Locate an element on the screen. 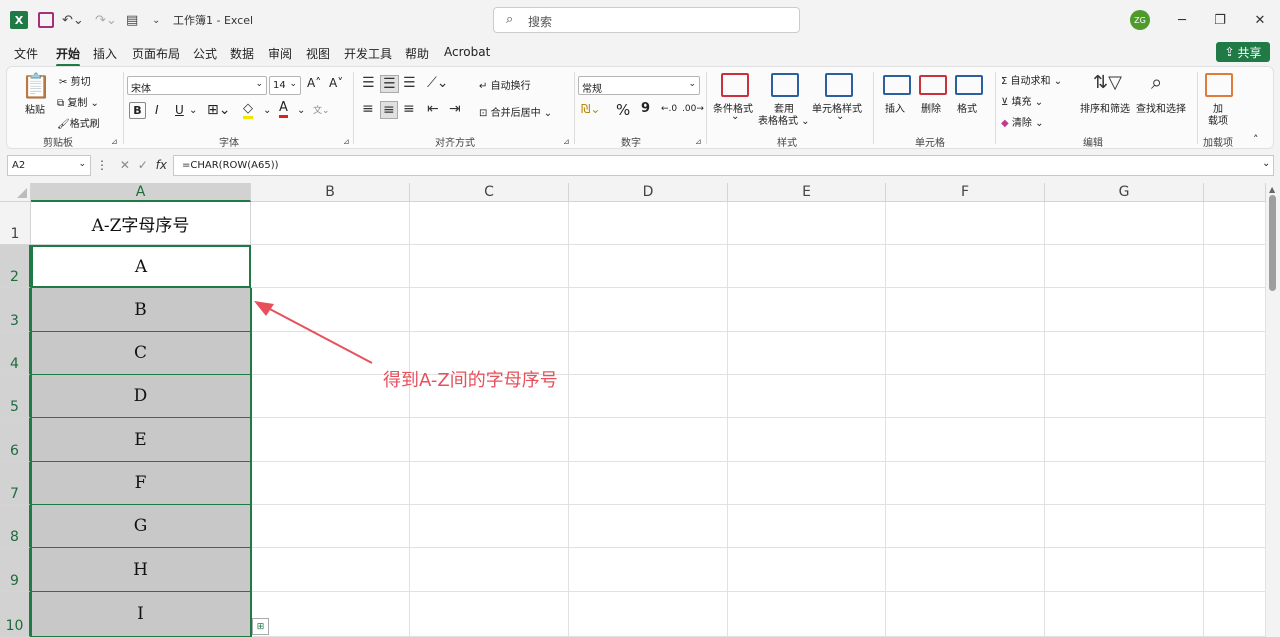 Image resolution: width=1280 pixels, height=637 pixels. wrap-text-button: ↵ 自动换行 is located at coordinates (505, 84).